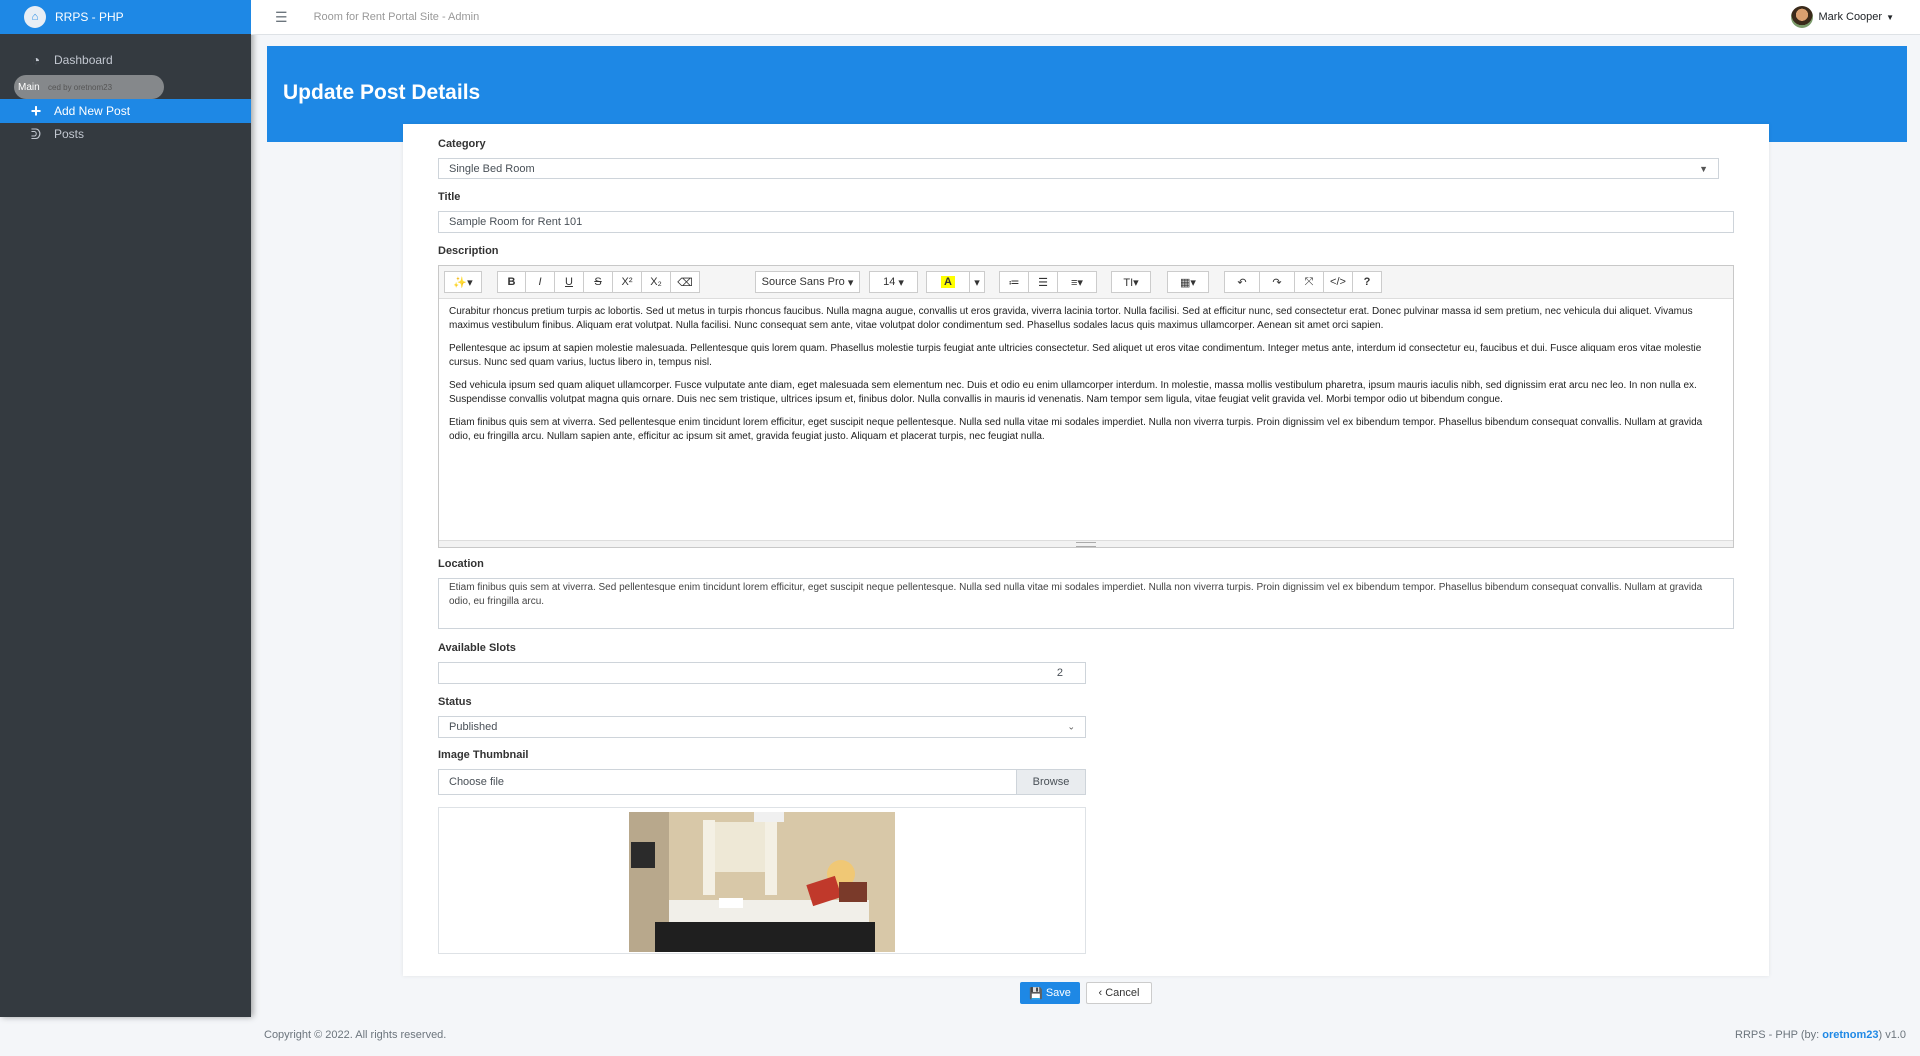  I want to click on sidebar-header: Main ced by oretnom23, so click(89, 87).